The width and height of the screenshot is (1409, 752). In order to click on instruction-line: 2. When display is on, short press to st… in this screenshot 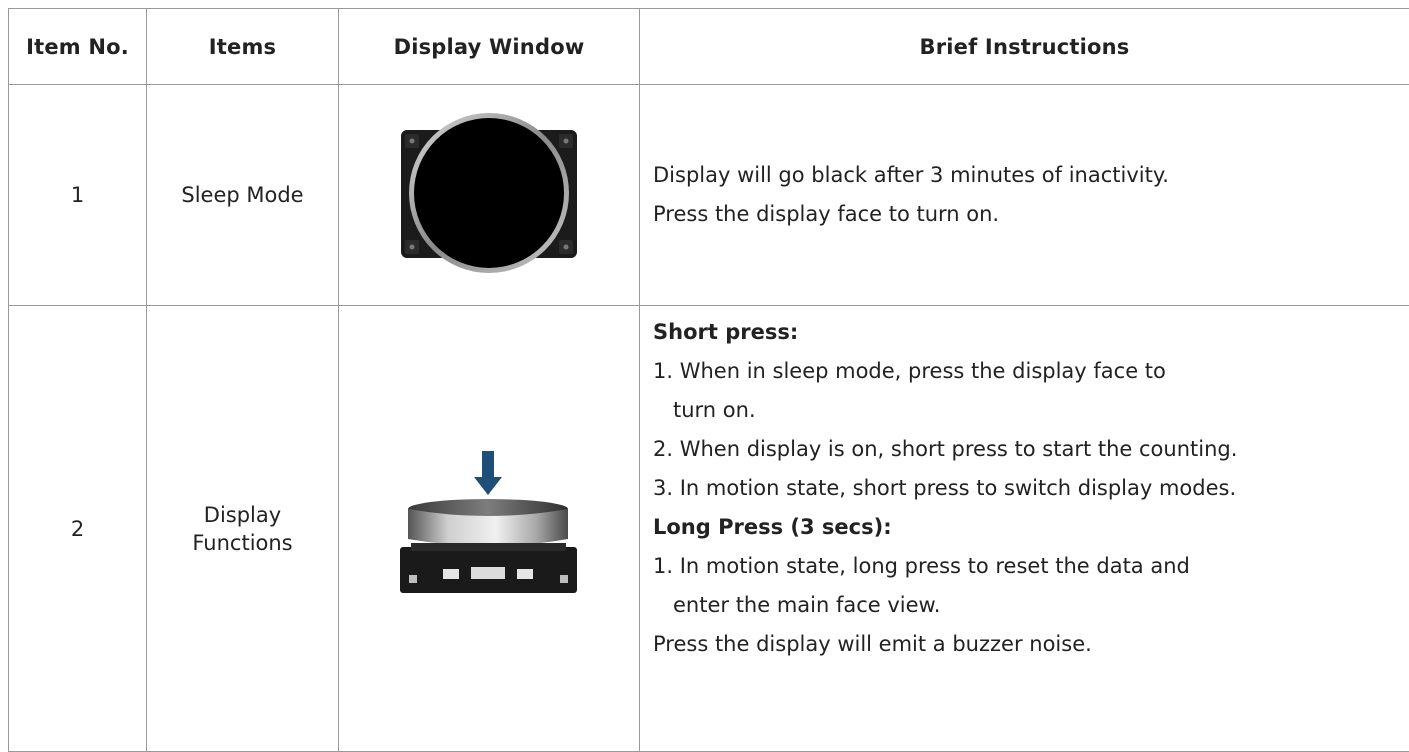, I will do `click(1029, 449)`.